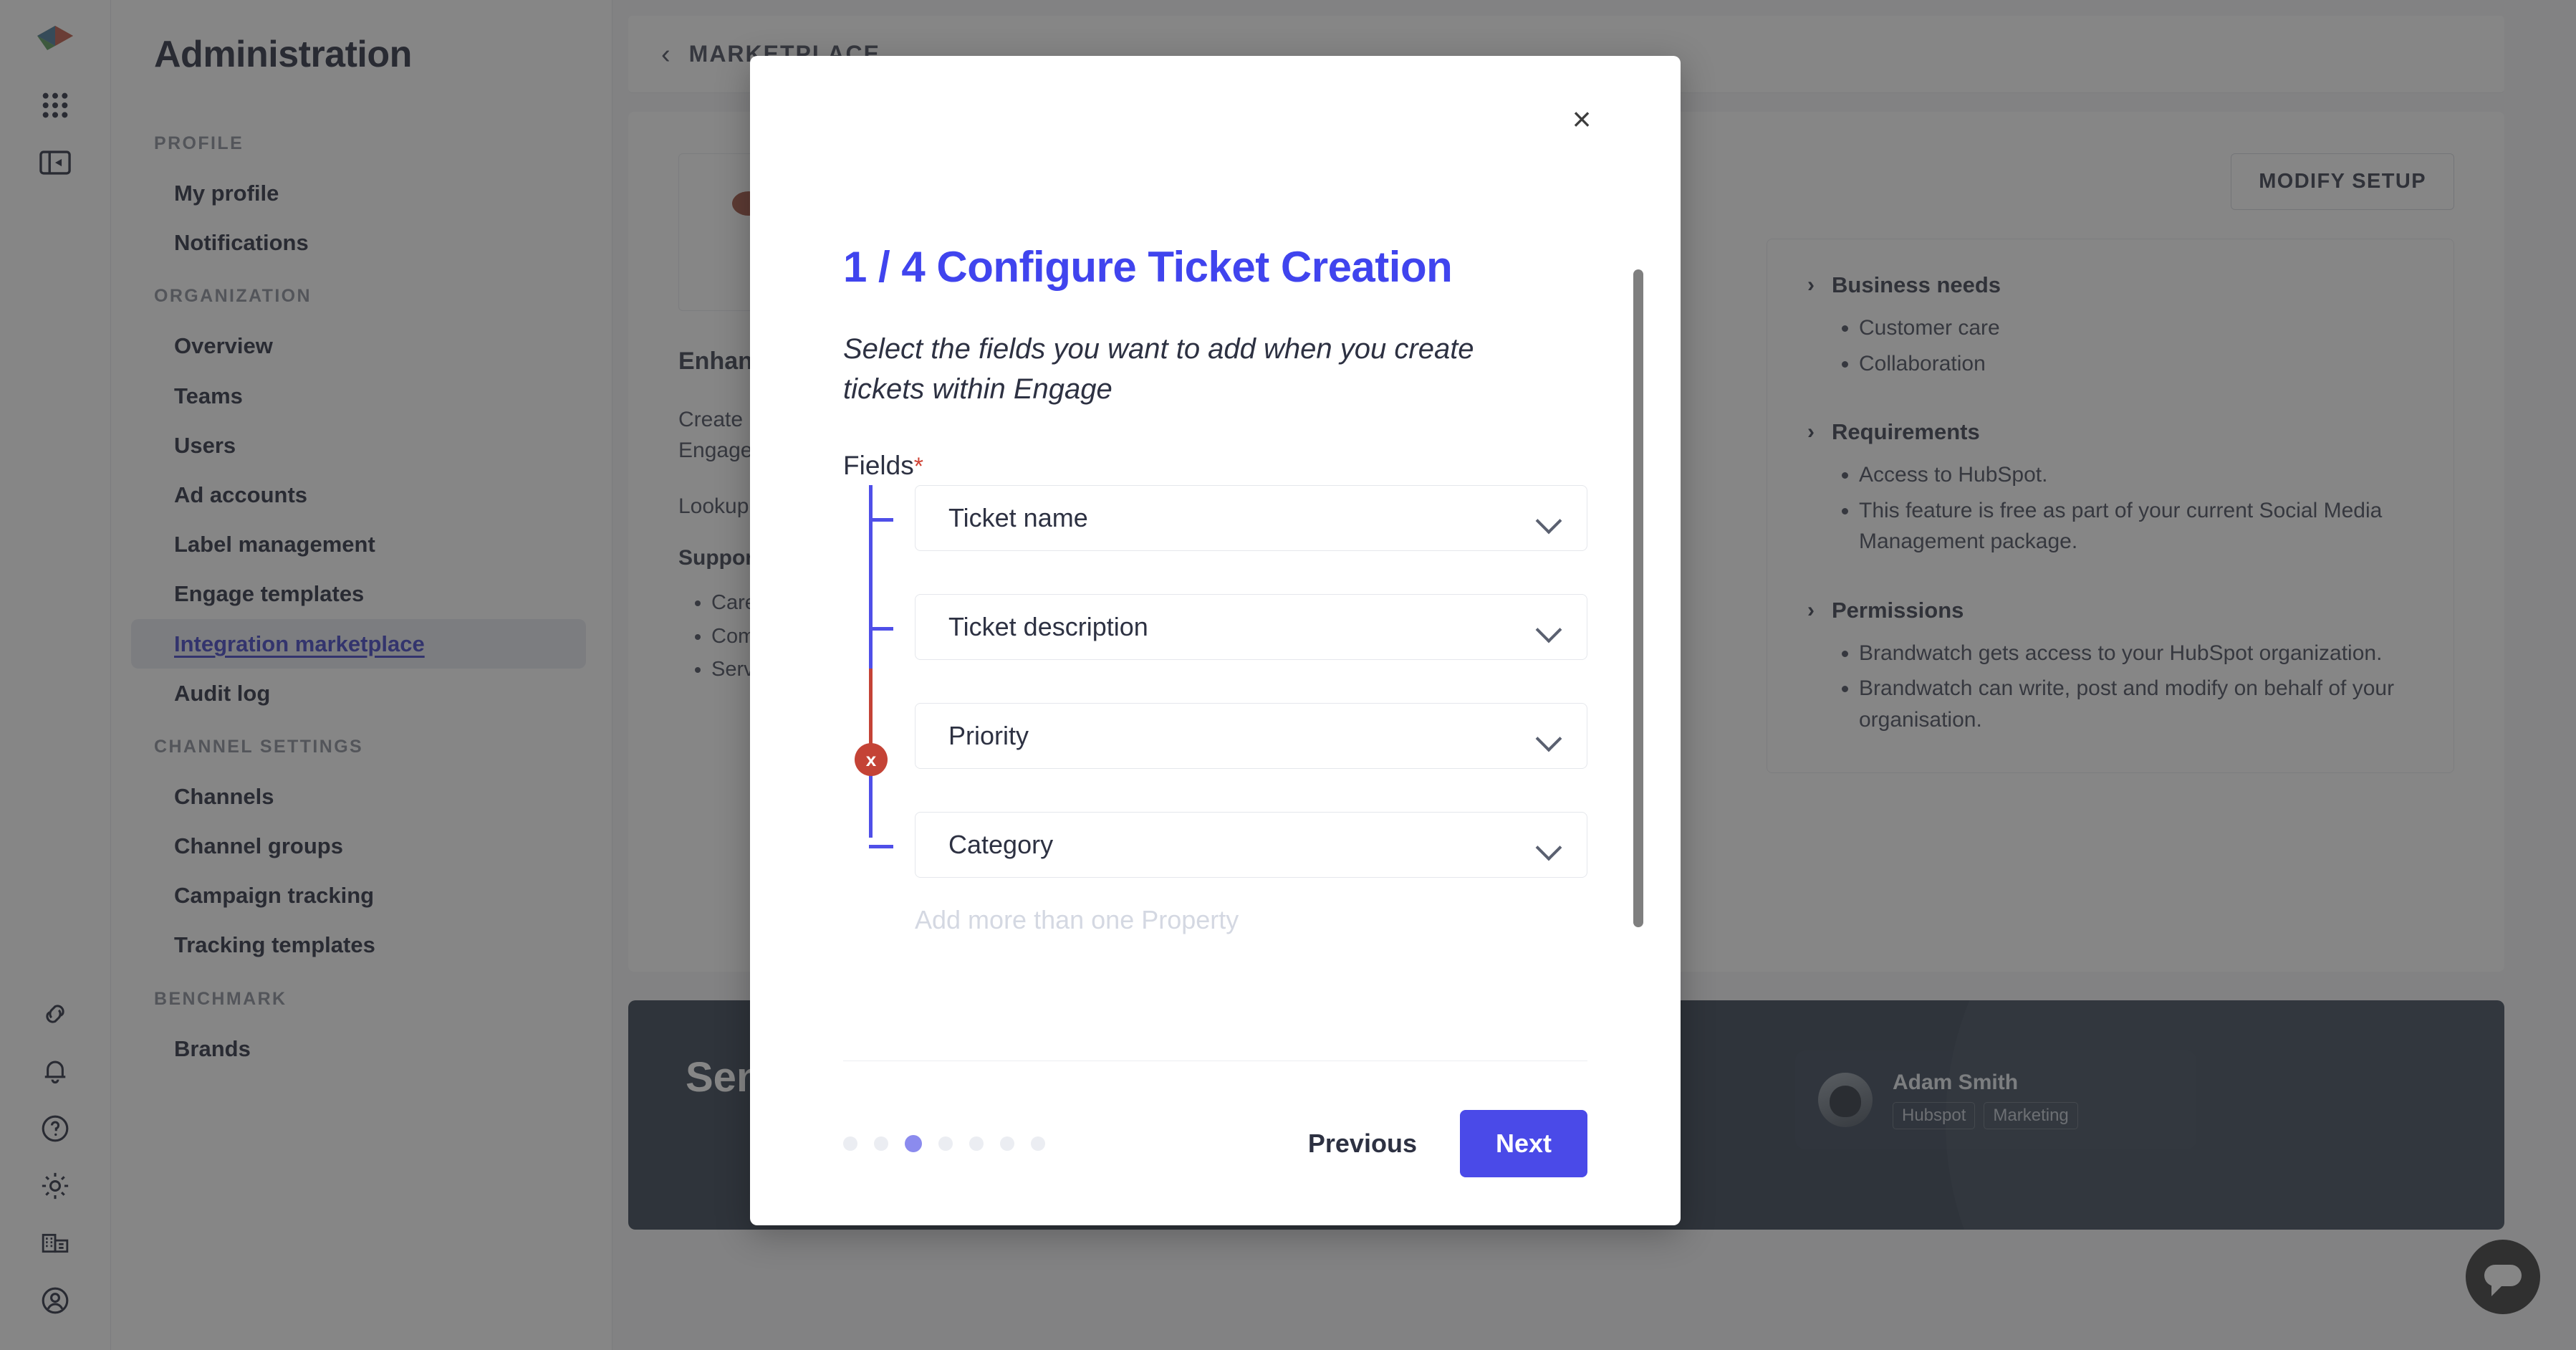 The width and height of the screenshot is (2576, 1350). I want to click on timeline-line, so click(871, 661).